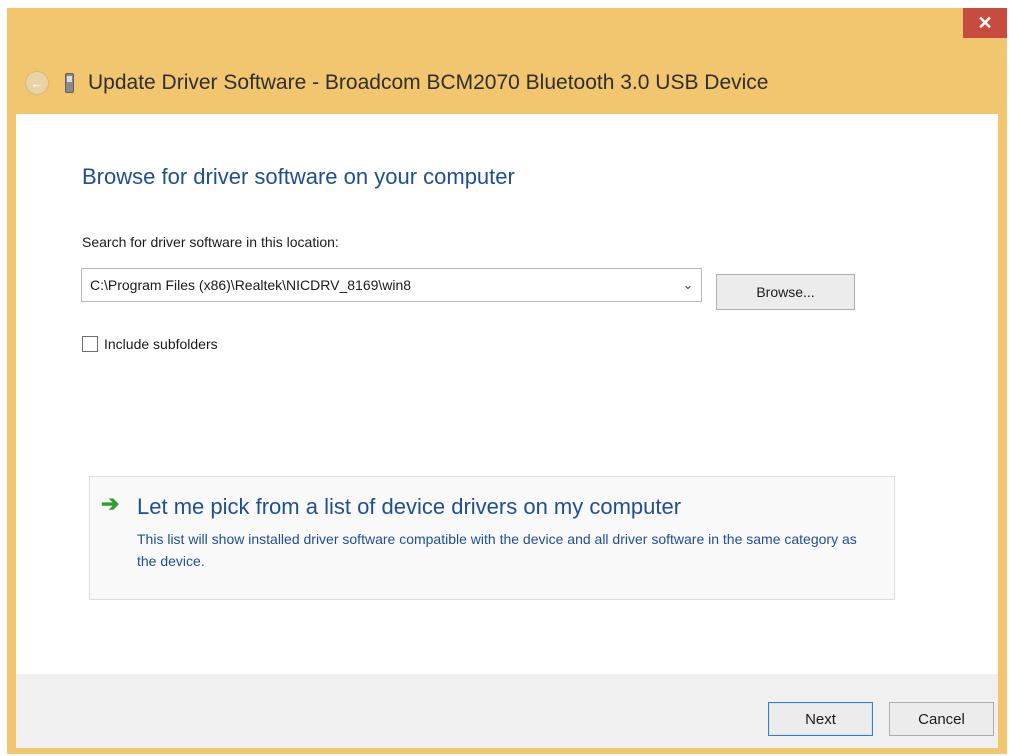 Image resolution: width=1010 pixels, height=756 pixels. I want to click on close-icon: ✕, so click(985, 22).